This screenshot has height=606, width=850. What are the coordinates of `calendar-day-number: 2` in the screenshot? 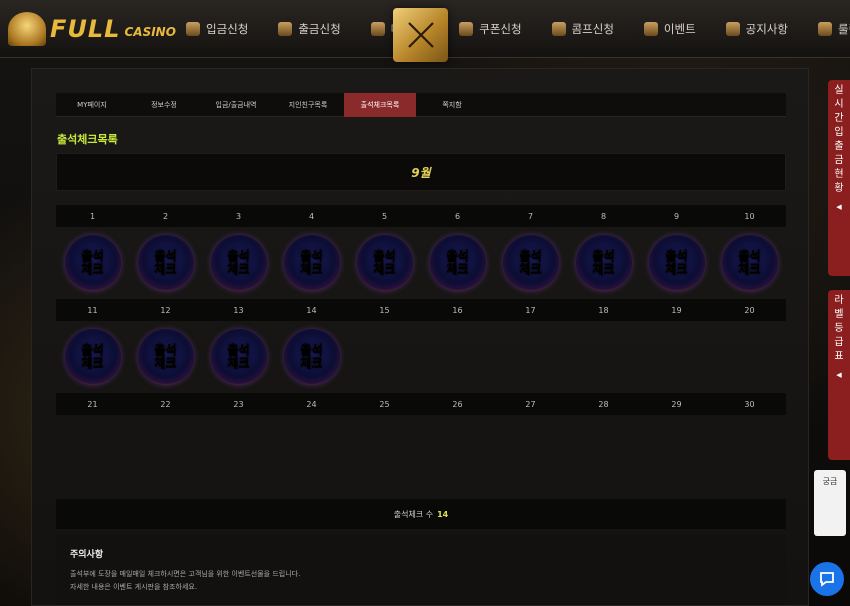 It's located at (165, 216).